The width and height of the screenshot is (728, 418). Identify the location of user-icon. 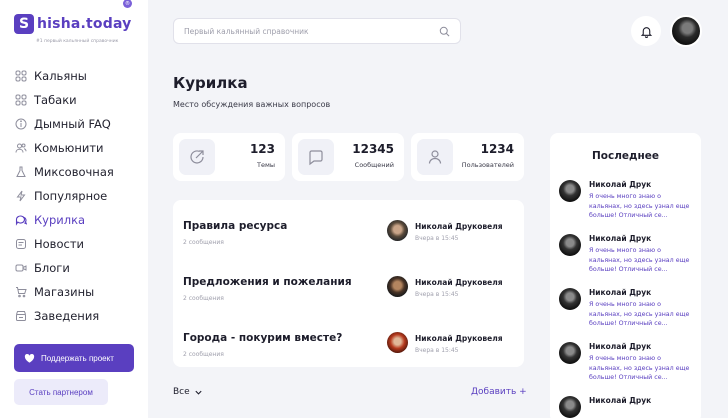
(435, 157).